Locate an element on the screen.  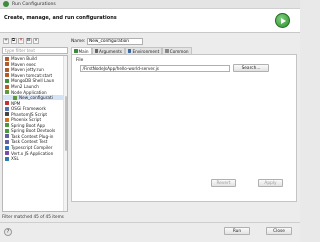
tree-item-label: Task Context Plug-in is located at coordinates (32, 136).